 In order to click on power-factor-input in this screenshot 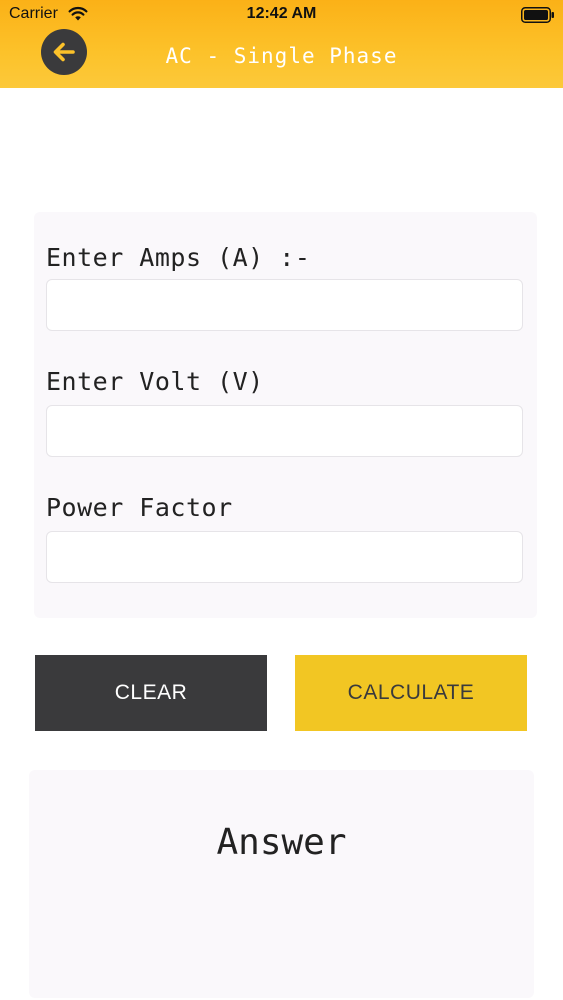, I will do `click(284, 557)`.